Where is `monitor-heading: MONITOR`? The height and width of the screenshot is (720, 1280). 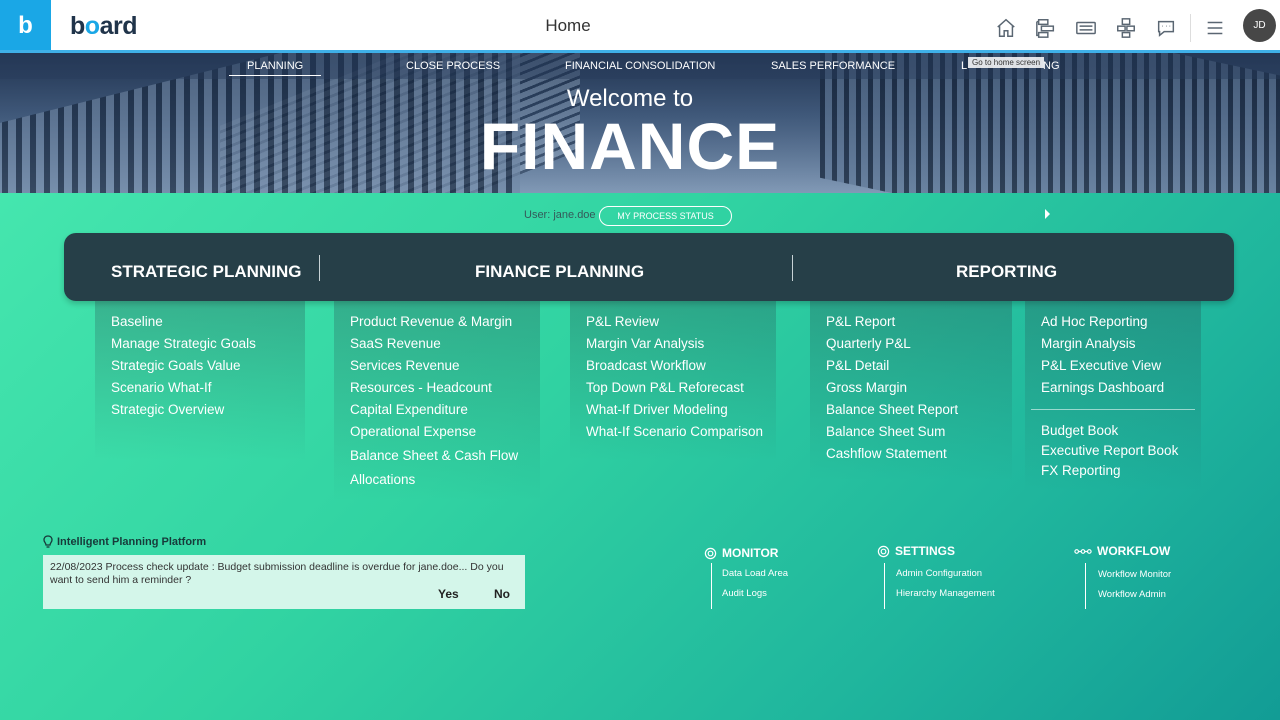
monitor-heading: MONITOR is located at coordinates (741, 553).